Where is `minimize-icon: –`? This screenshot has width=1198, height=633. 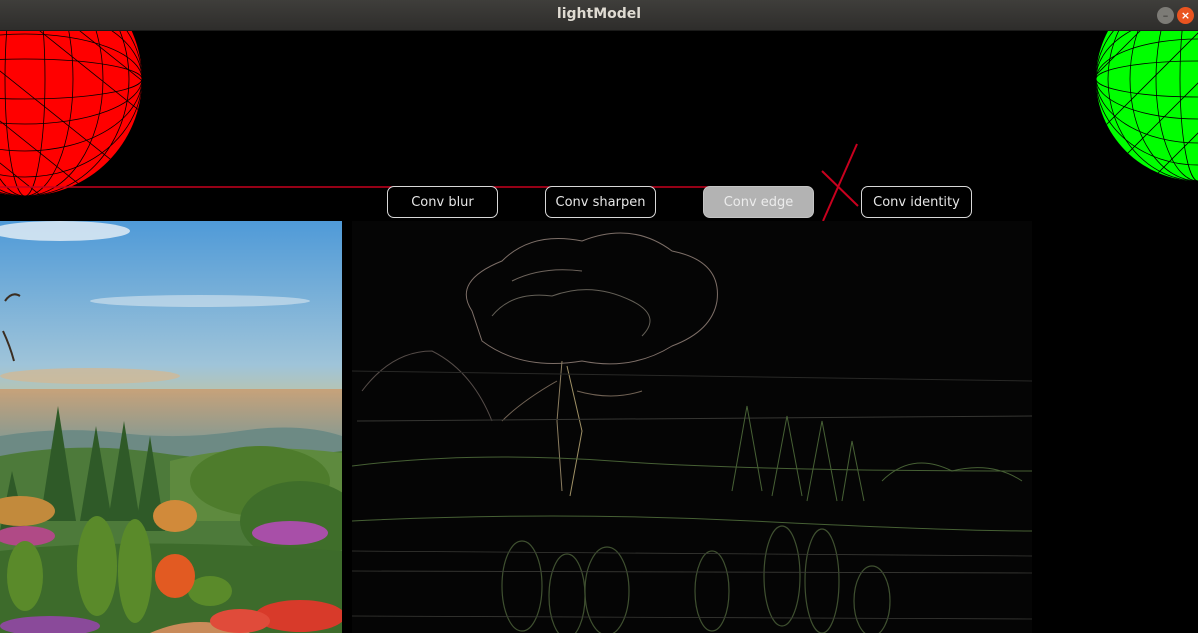
minimize-icon: – is located at coordinates (1165, 15).